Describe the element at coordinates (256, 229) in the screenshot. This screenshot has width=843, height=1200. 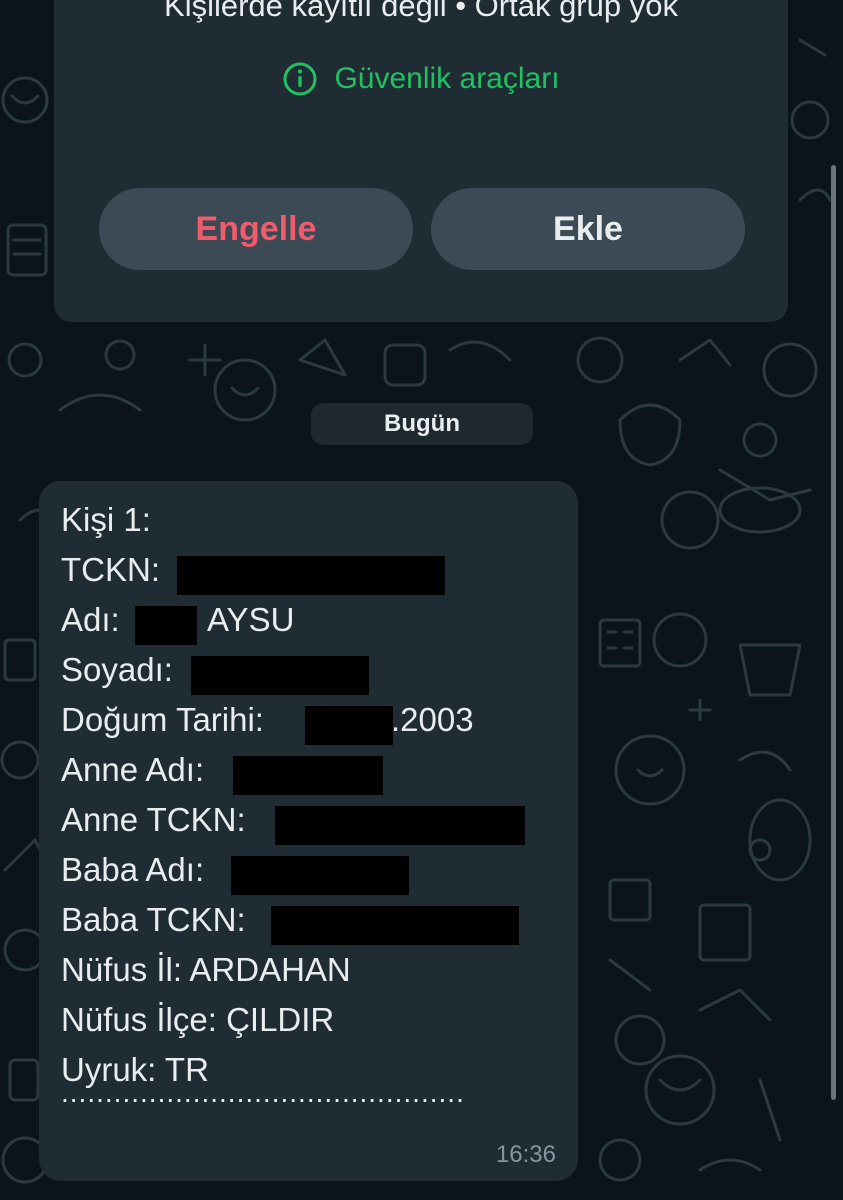
I see `block-button: Engelle` at that location.